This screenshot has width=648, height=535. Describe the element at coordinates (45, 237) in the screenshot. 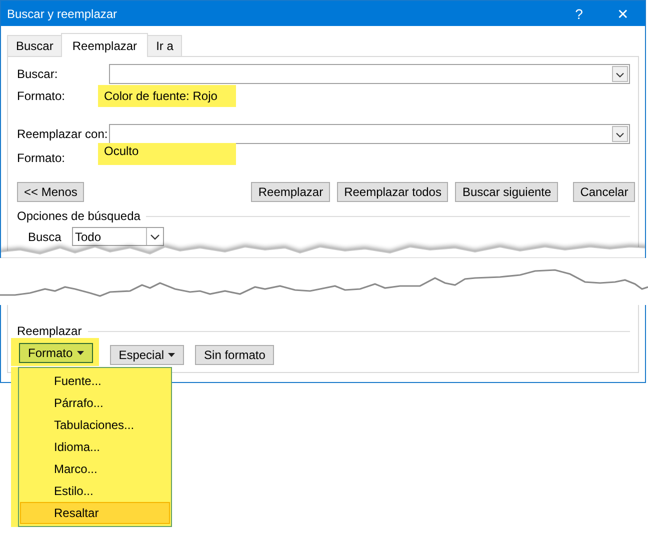

I see `field-label: Busca` at that location.